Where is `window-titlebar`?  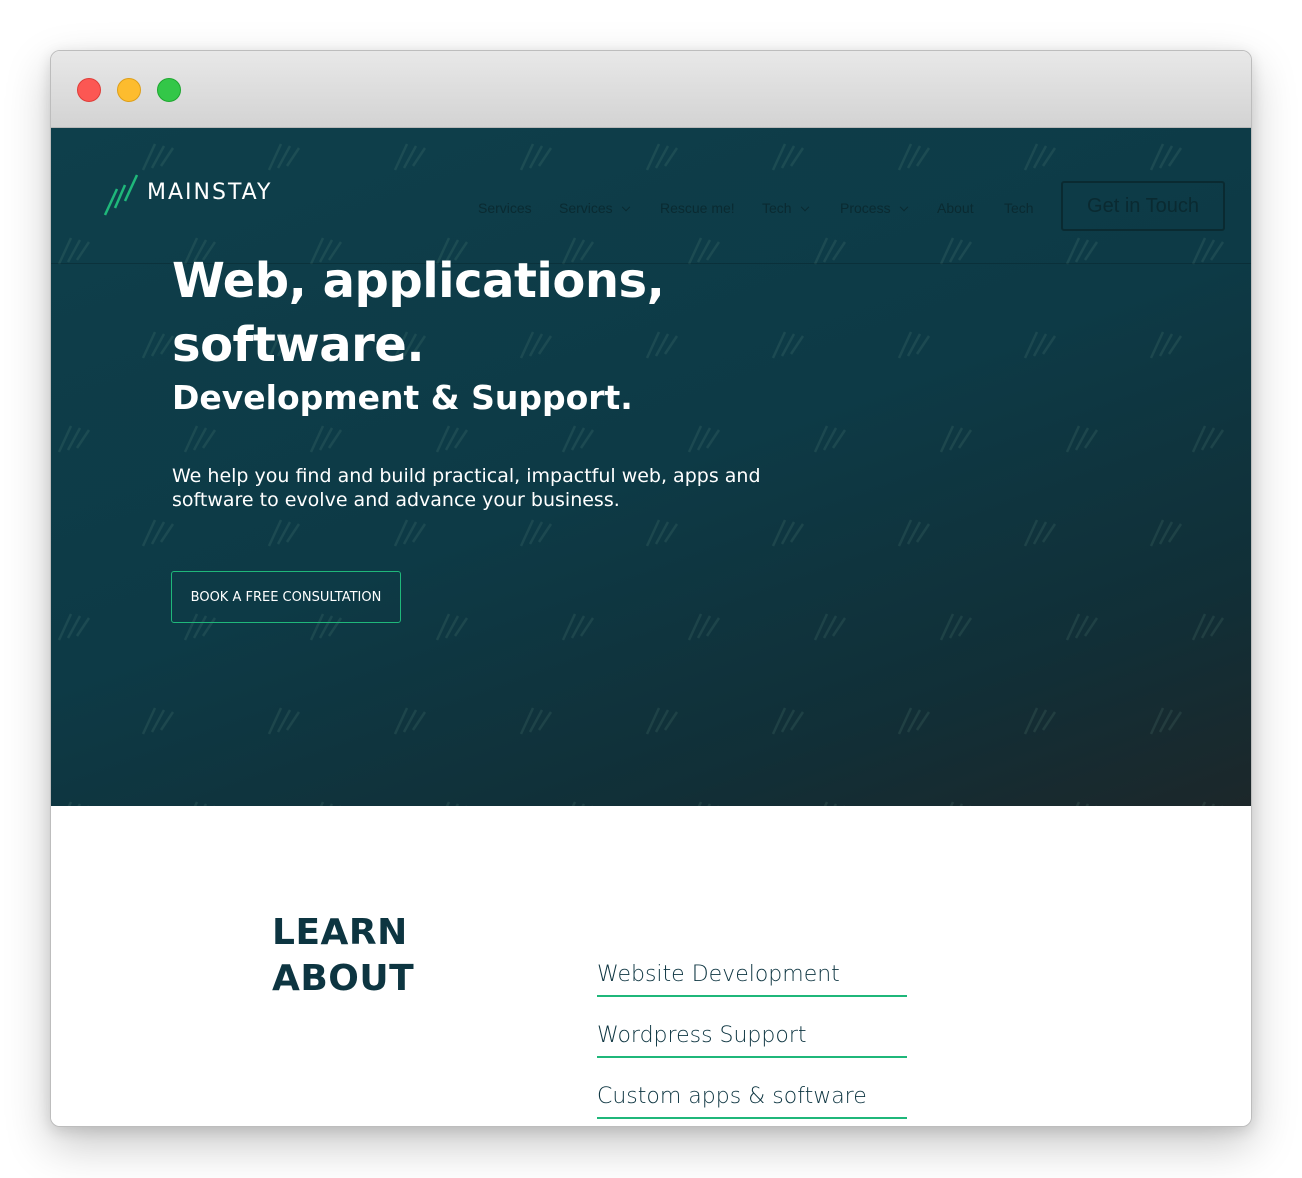
window-titlebar is located at coordinates (651, 89).